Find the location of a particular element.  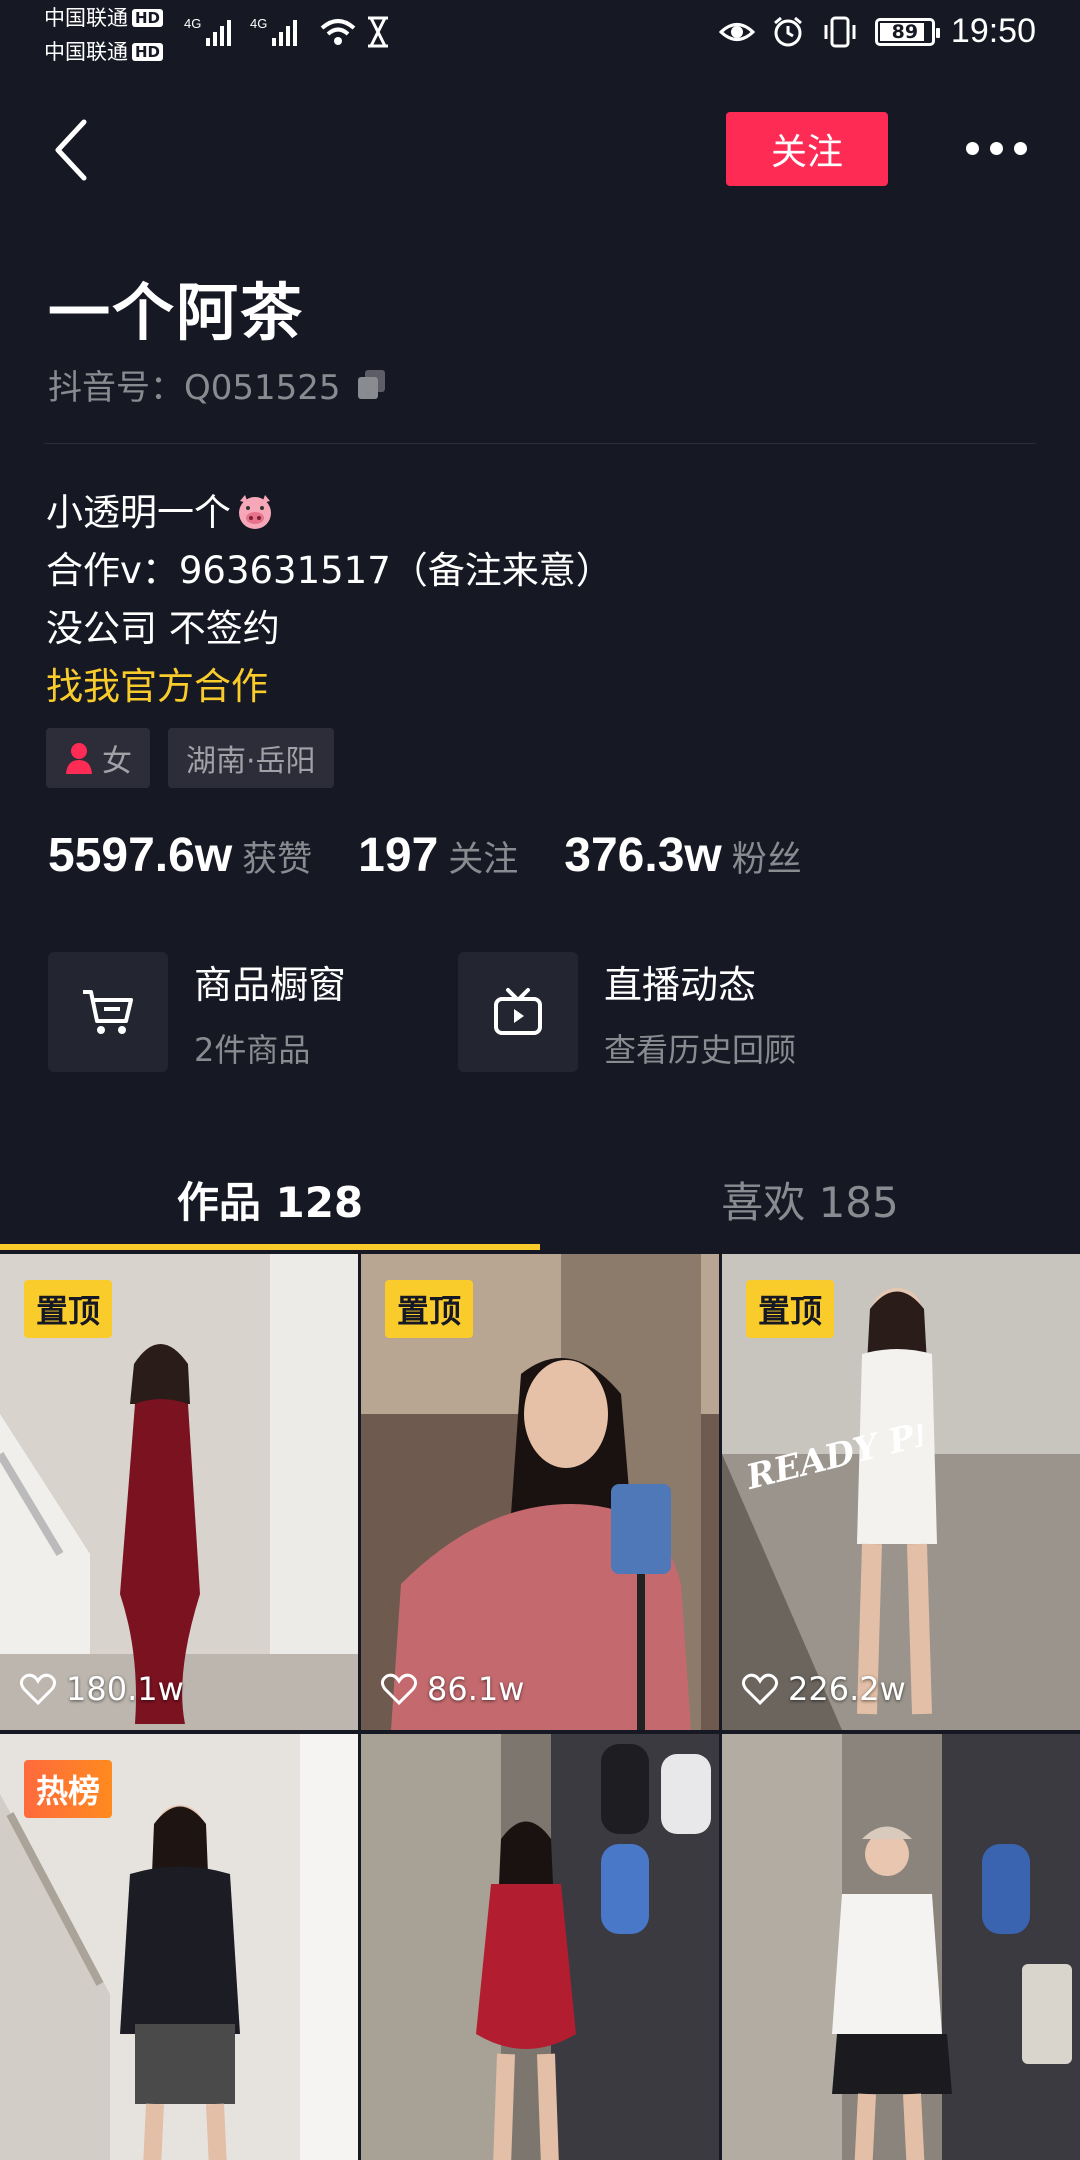

battery-percent: 89 is located at coordinates (905, 31).